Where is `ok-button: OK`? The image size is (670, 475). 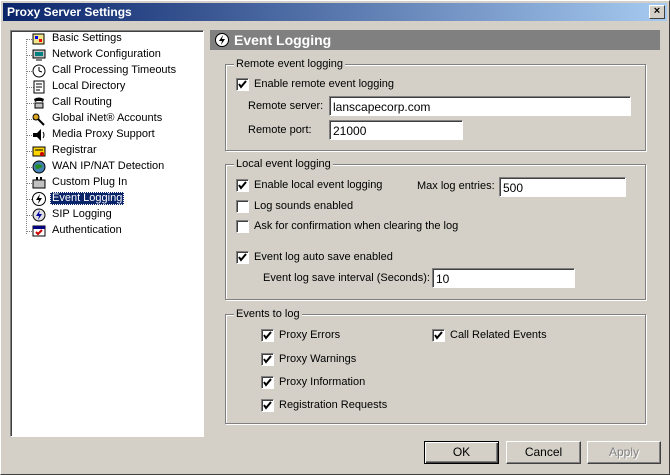
ok-button: OK is located at coordinates (461, 452).